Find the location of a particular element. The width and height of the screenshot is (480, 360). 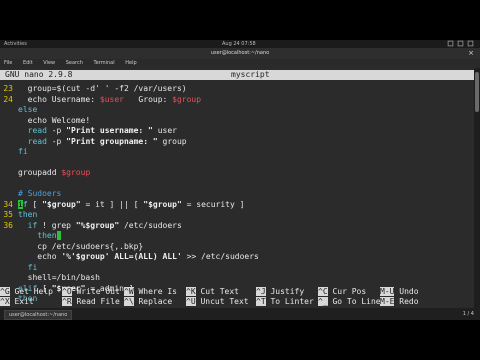

code-line: # Sudoers is located at coordinates (39, 194).